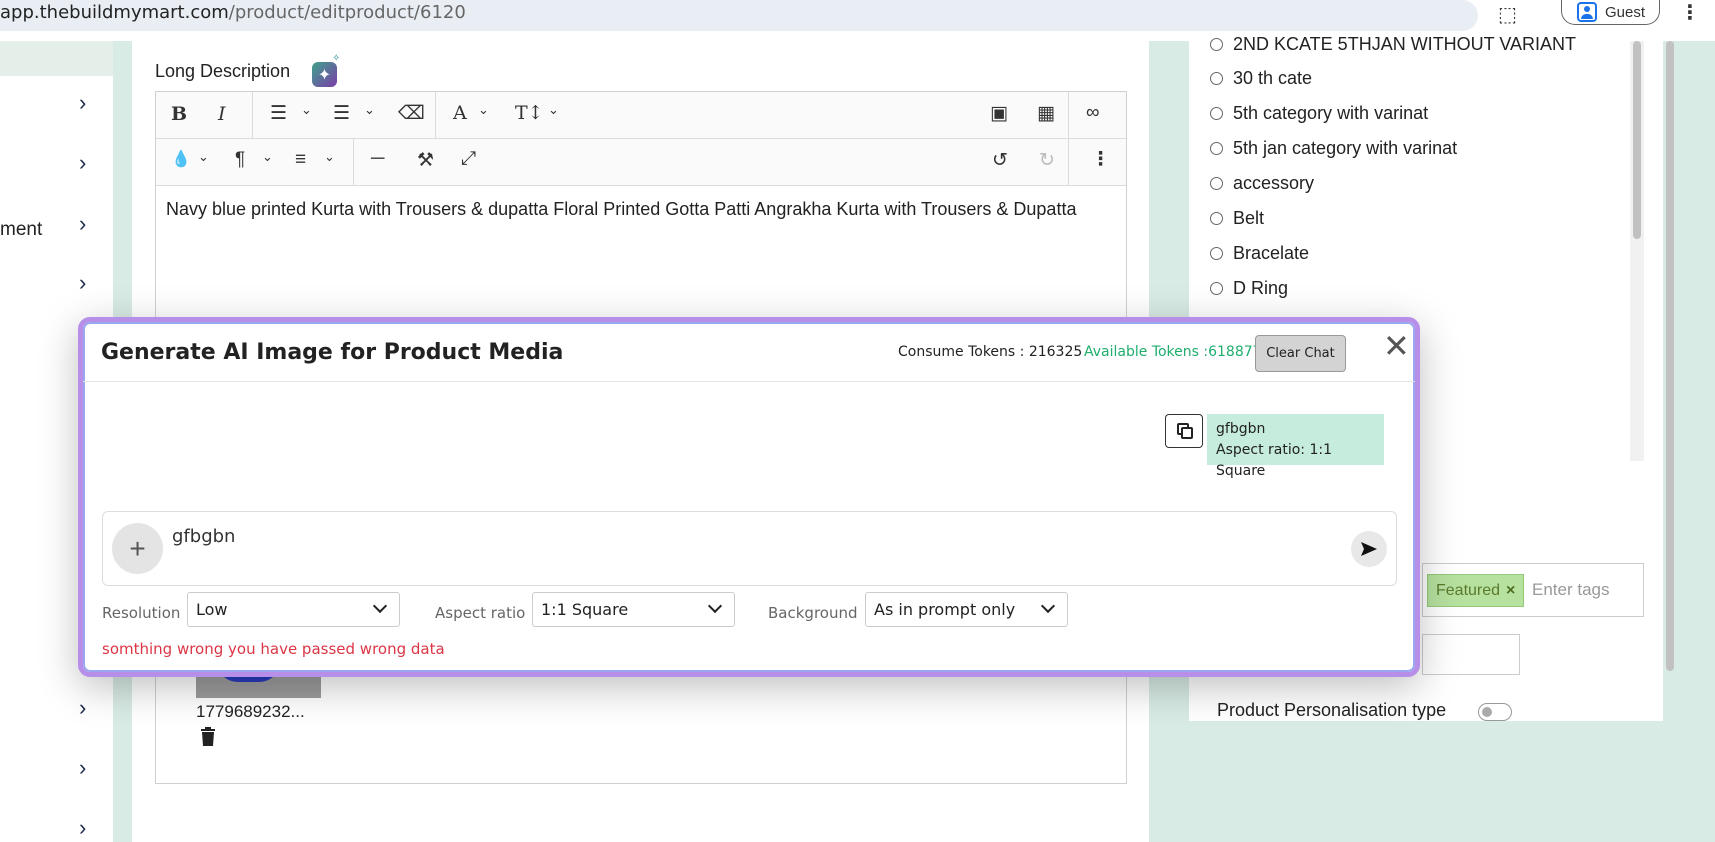 This screenshot has height=842, width=1715. I want to click on insert-table-icon: ▦, so click(1046, 113).